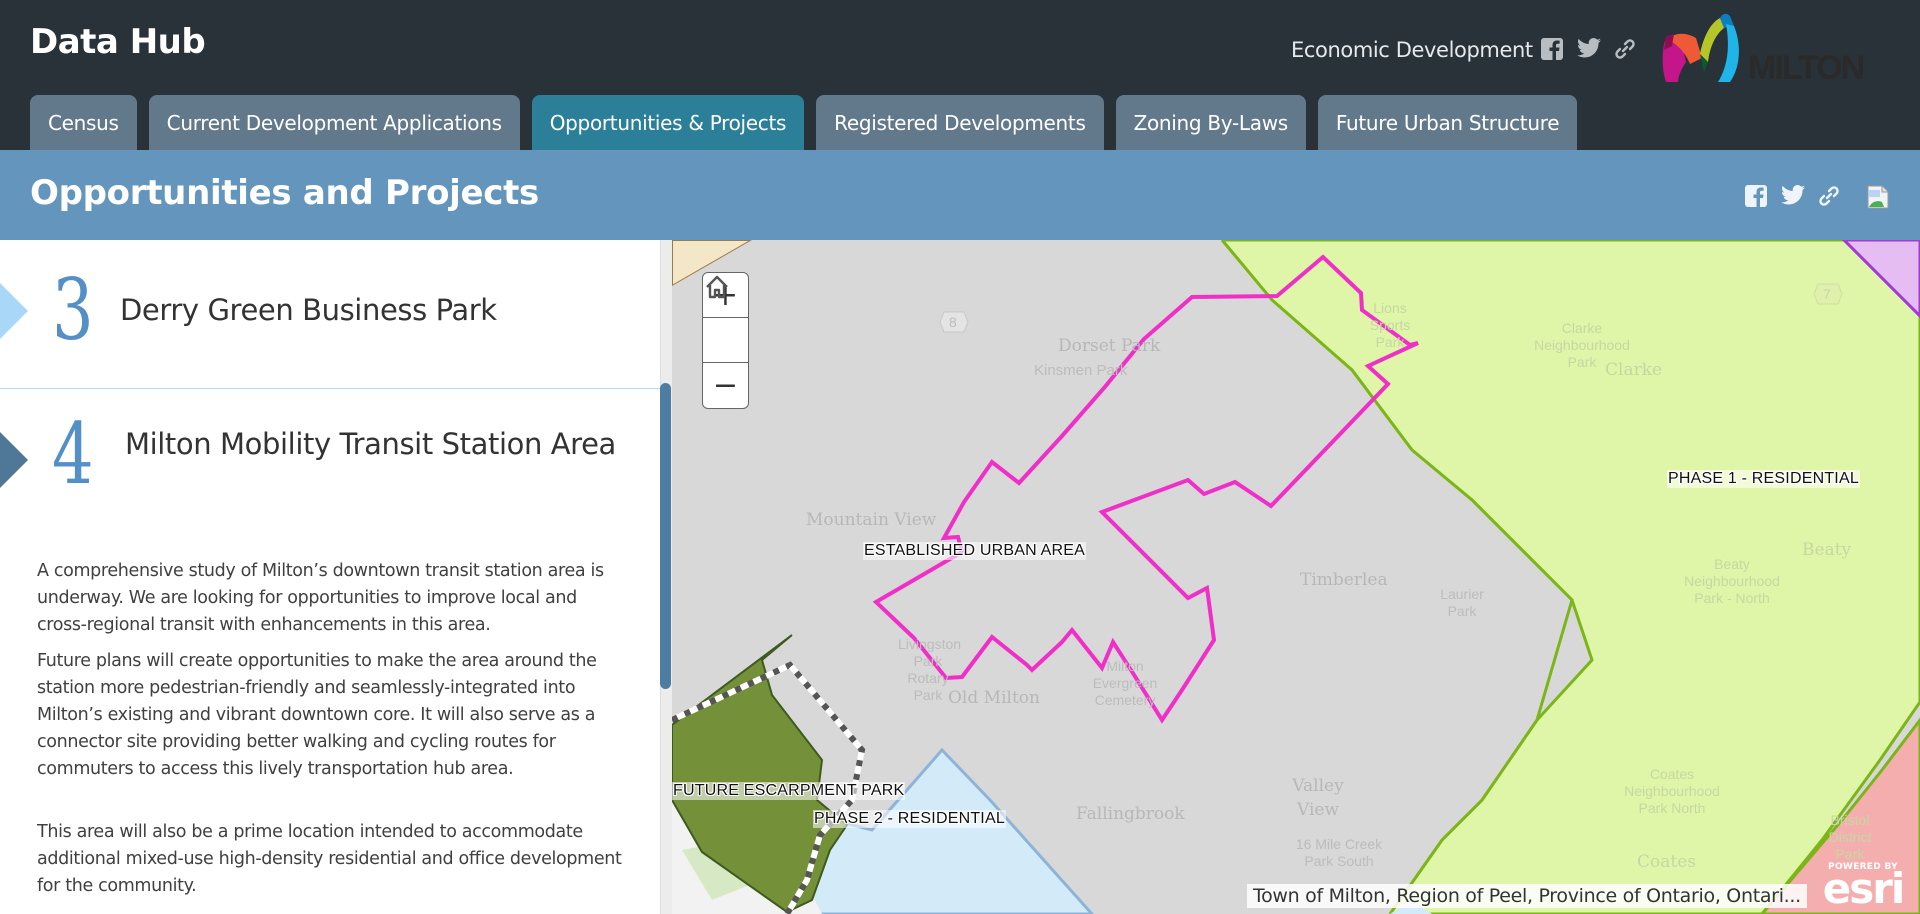 The image size is (1920, 914). Describe the element at coordinates (960, 195) in the screenshot. I see `section-header: Opportunities and Projects` at that location.